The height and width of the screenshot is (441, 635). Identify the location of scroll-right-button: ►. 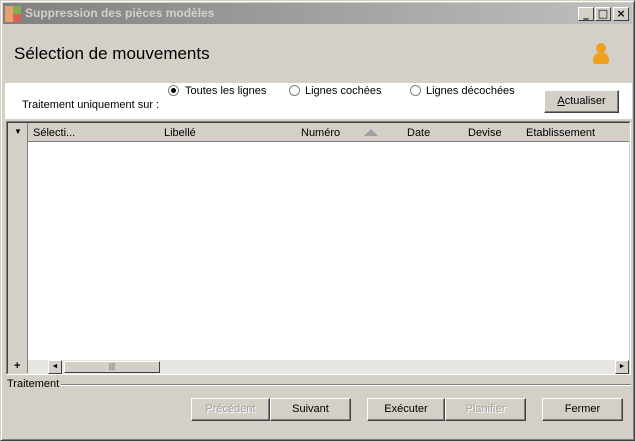
(622, 367).